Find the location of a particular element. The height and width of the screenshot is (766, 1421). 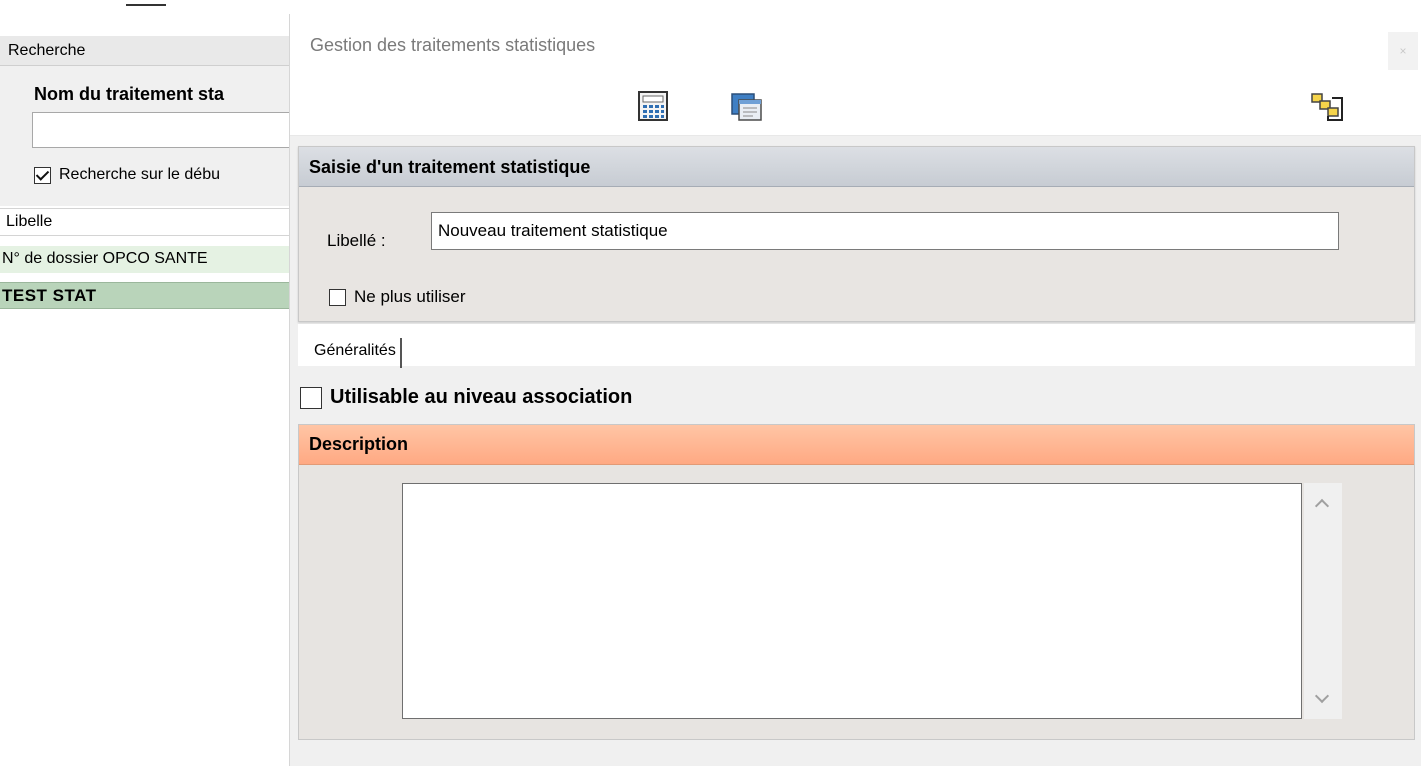

window-icon is located at coordinates (746, 107).